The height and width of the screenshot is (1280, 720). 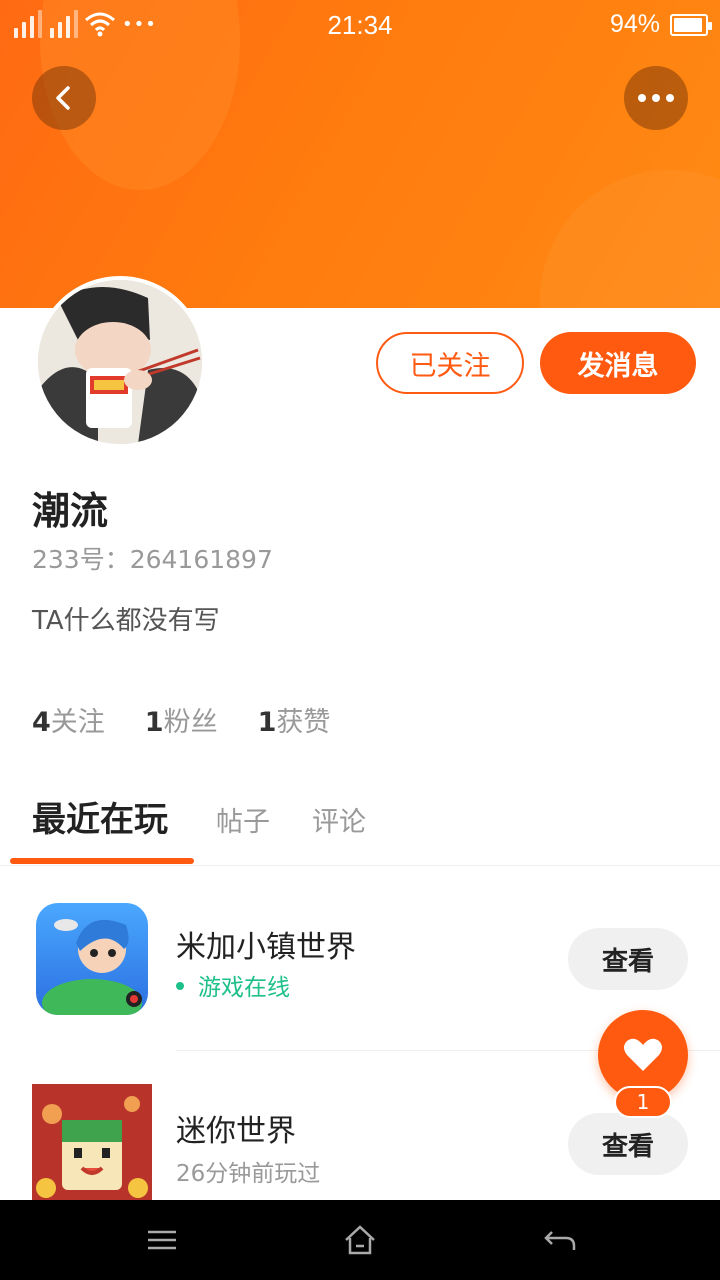 I want to click on game-icon-mini-world, so click(x=92, y=1142).